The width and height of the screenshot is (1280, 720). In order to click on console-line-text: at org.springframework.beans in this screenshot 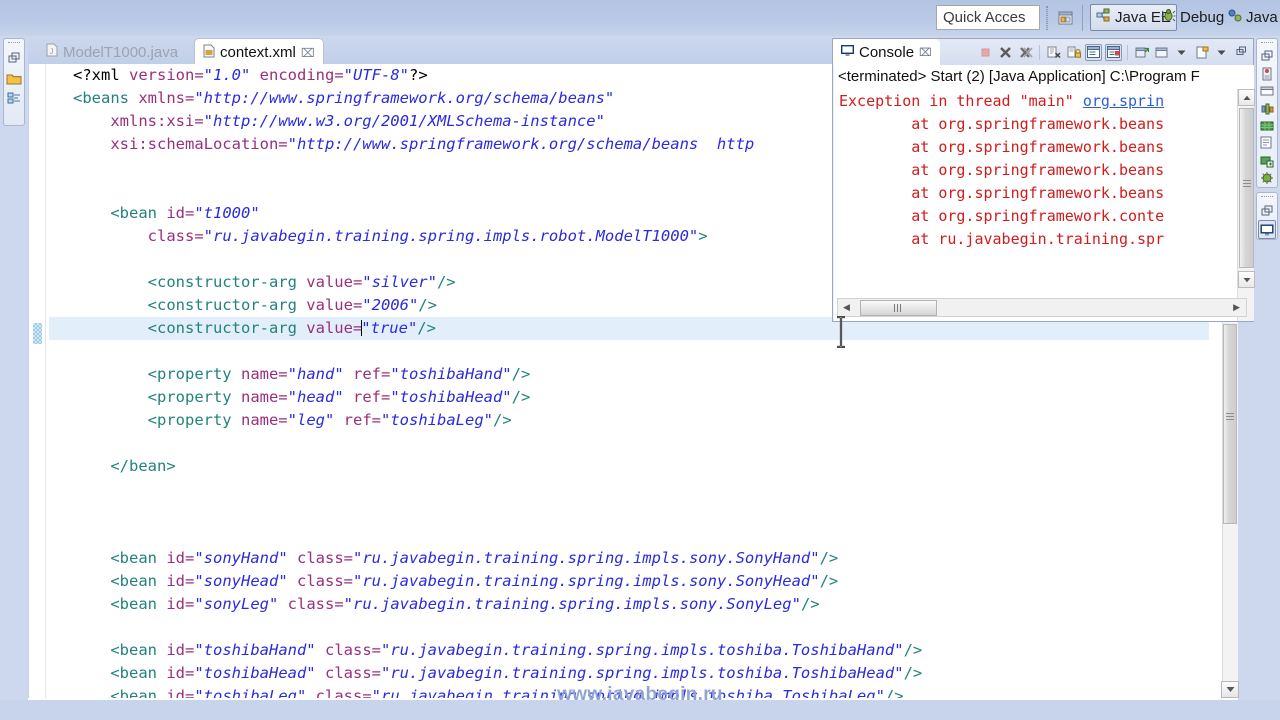, I will do `click(1002, 124)`.